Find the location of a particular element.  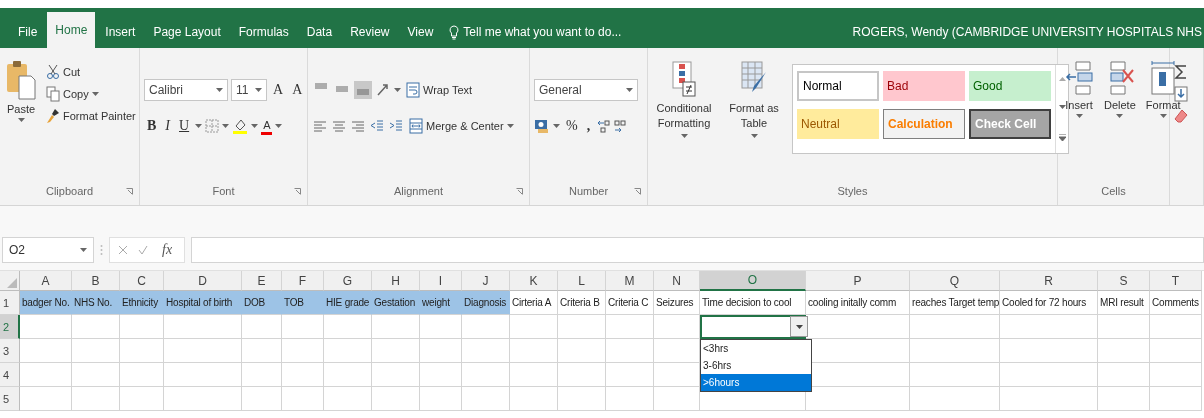

cell-style-option: Normal is located at coordinates (838, 86).